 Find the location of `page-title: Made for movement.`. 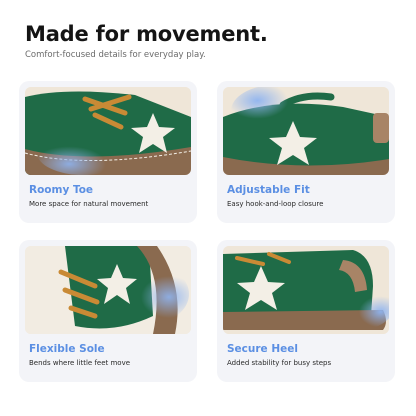

page-title: Made for movement. is located at coordinates (146, 34).